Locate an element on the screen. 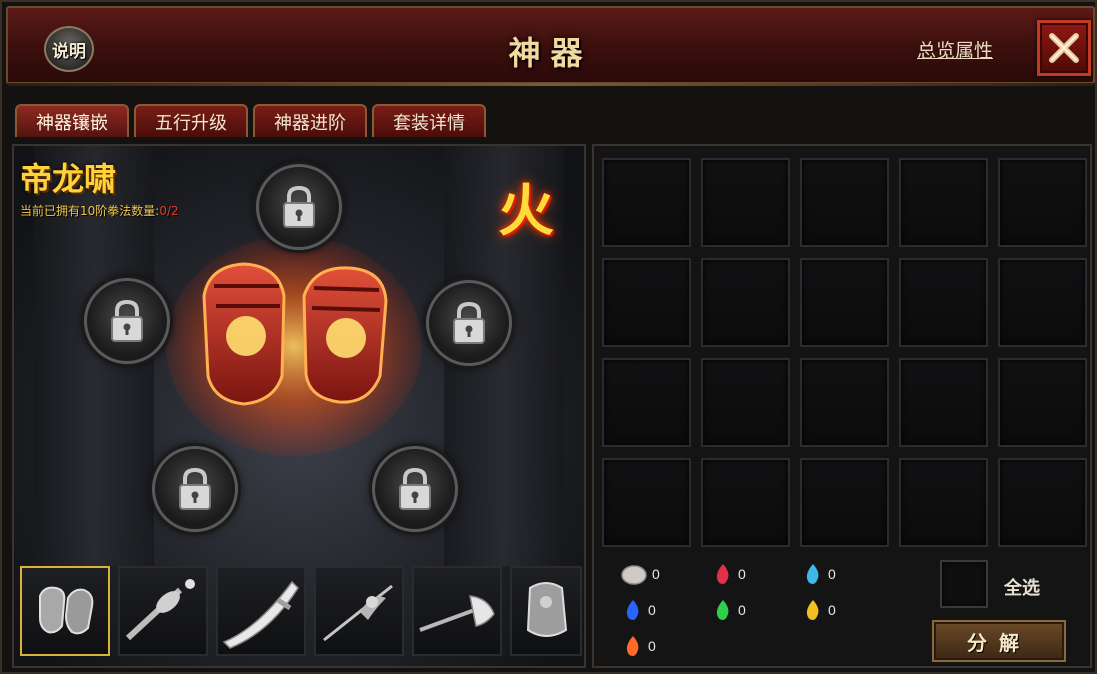 The height and width of the screenshot is (674, 1097). element-badge: 火 is located at coordinates (526, 211).